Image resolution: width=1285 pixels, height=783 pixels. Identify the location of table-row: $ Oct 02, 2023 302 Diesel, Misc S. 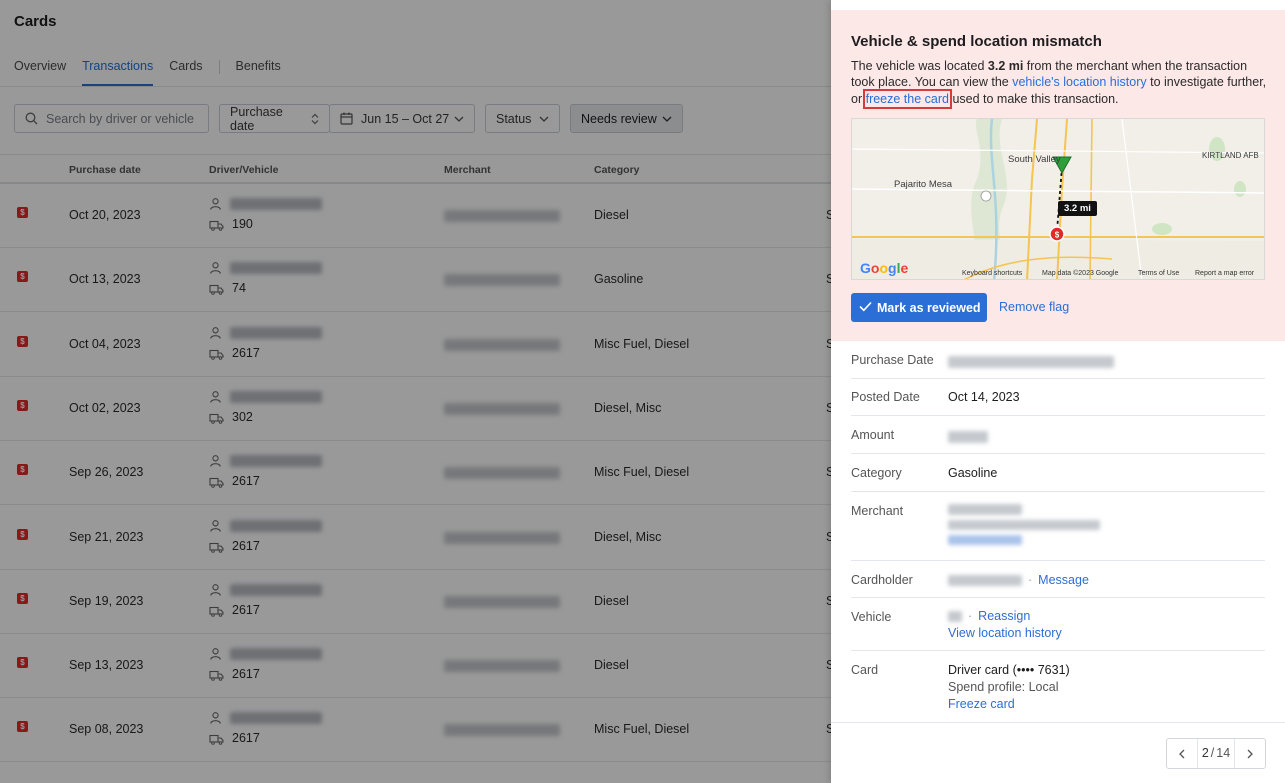
(415, 409).